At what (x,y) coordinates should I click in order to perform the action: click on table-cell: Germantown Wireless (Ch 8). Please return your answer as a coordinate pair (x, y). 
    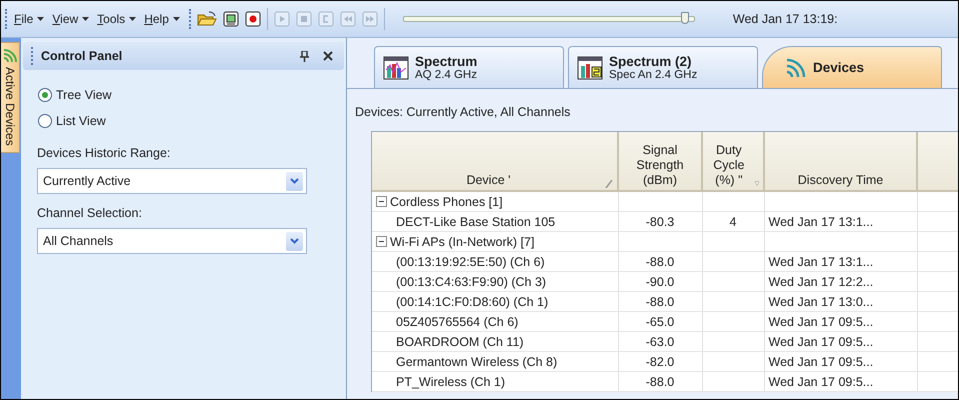
    Looking at the image, I should click on (495, 362).